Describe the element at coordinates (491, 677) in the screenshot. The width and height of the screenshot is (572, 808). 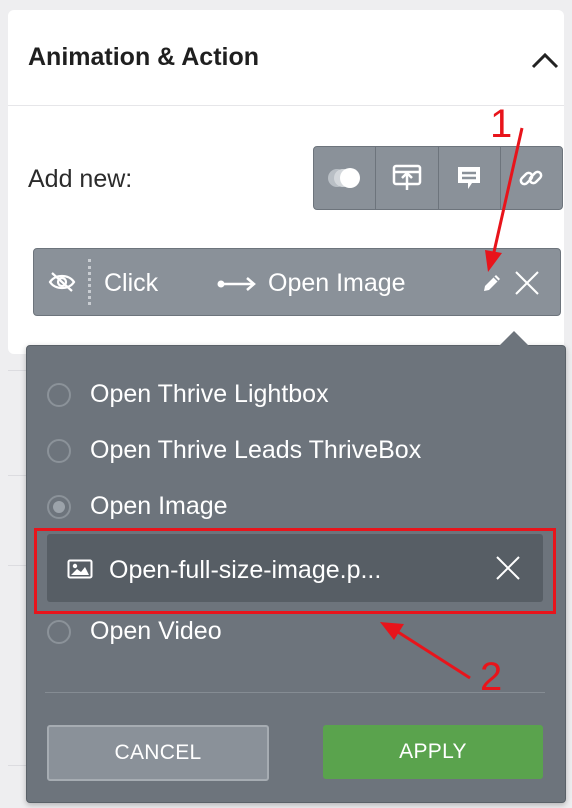
I see `annotation-number-2: 2` at that location.